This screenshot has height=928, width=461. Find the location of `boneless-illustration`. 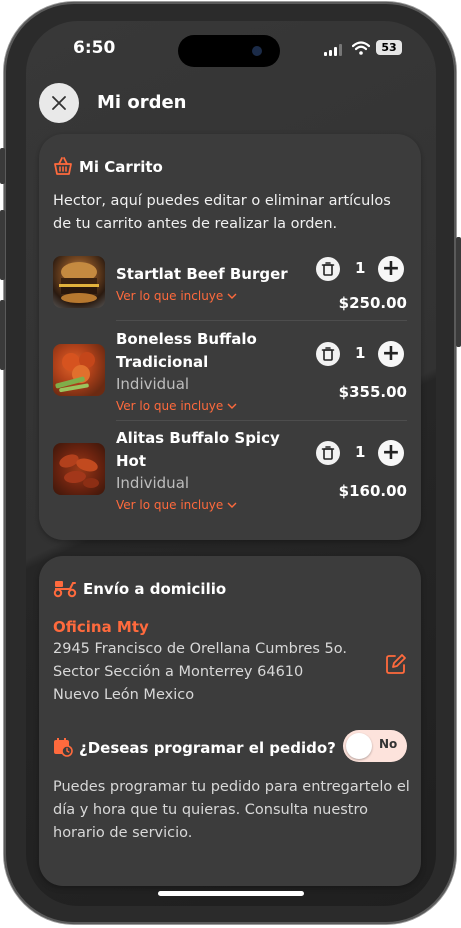

boneless-illustration is located at coordinates (75, 372).